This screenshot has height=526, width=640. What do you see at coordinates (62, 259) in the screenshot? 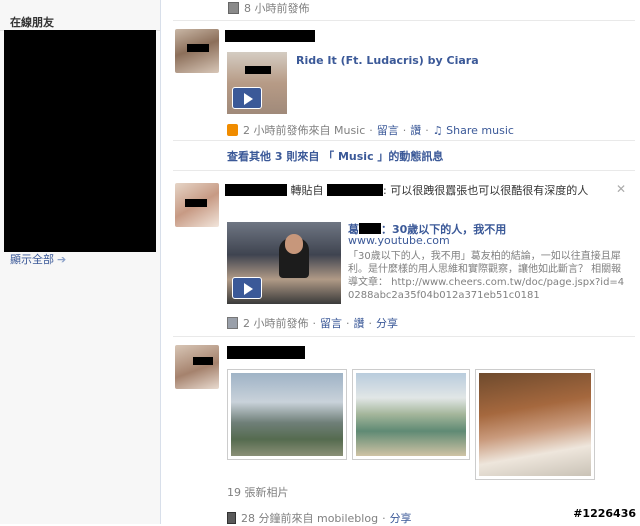
I see `arrow-right-icon: ➔` at bounding box center [62, 259].